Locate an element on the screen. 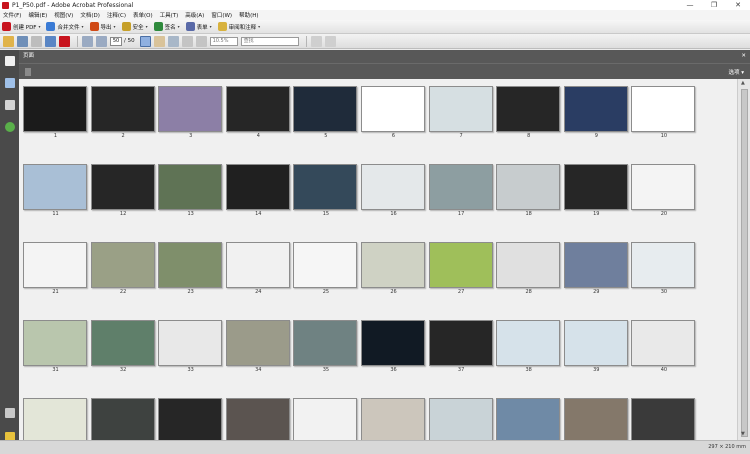  page-thumbnail: 23 is located at coordinates (190, 265).